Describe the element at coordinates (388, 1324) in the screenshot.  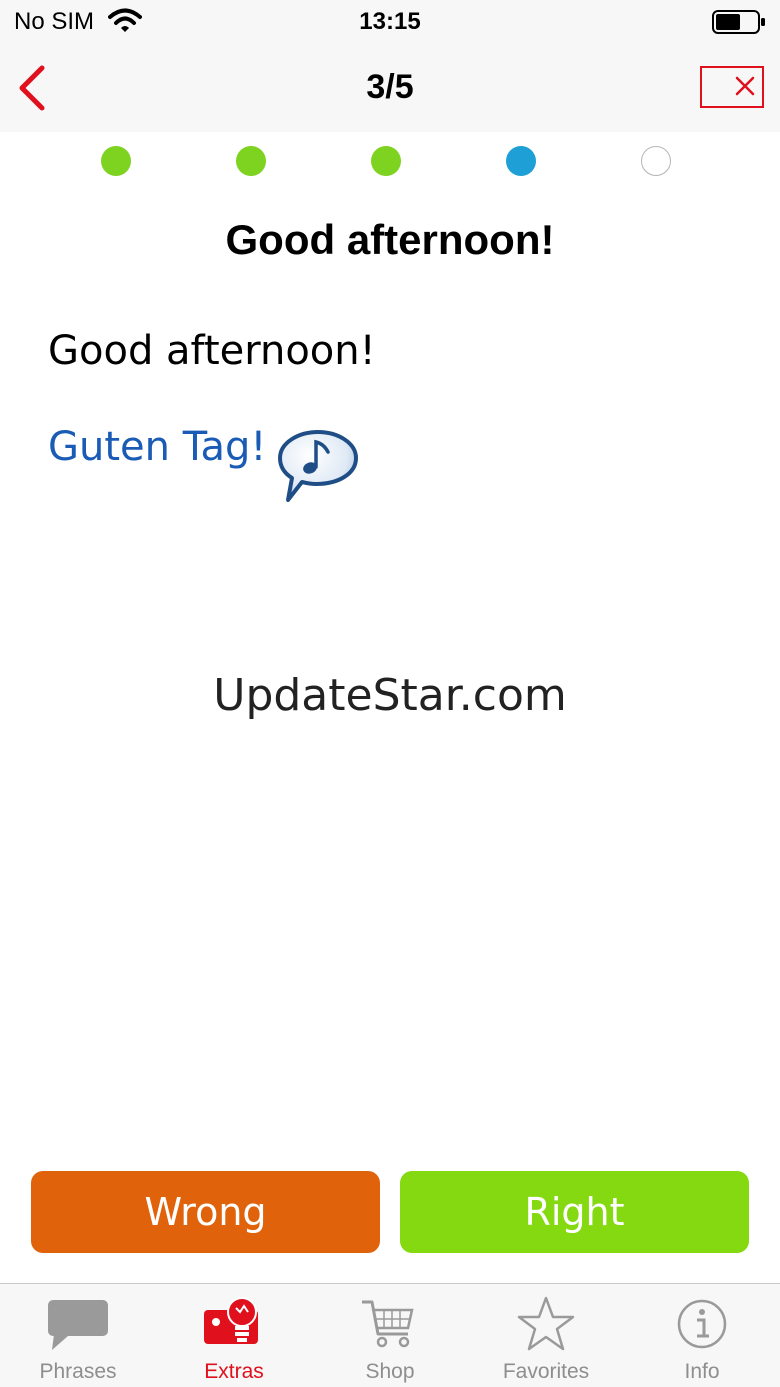
I see `cart-icon` at that location.